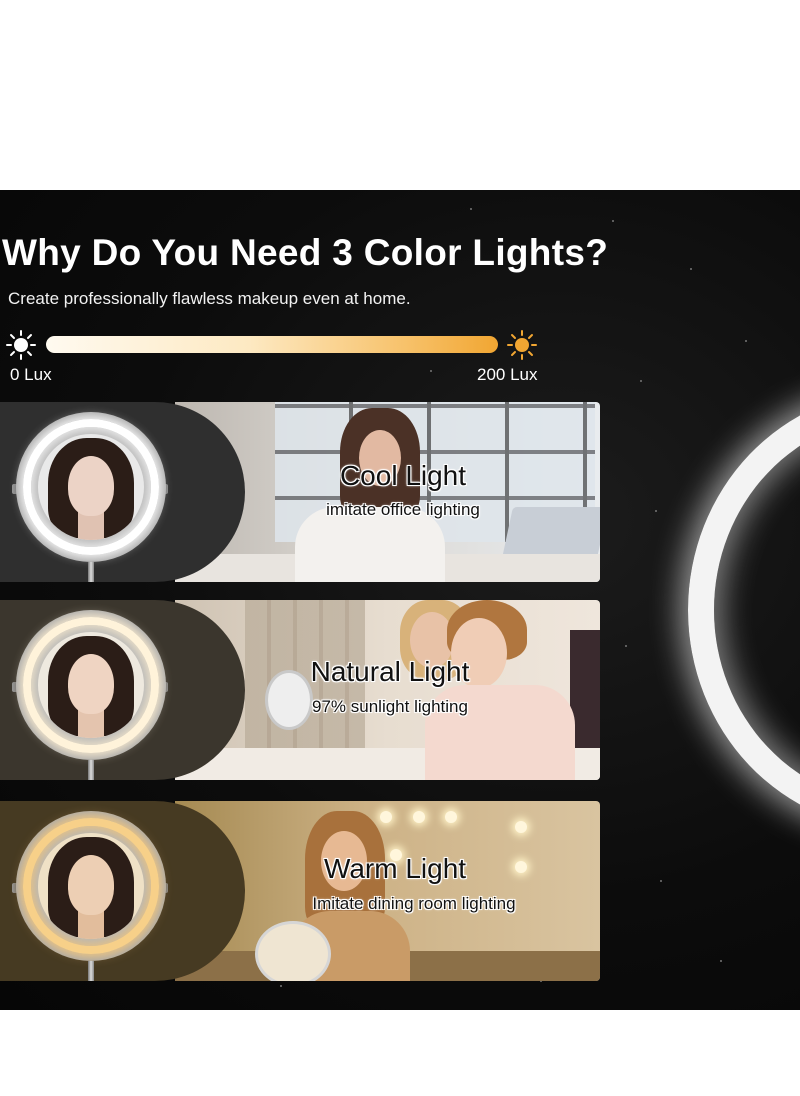 The width and height of the screenshot is (800, 1096). What do you see at coordinates (300, 492) in the screenshot?
I see `cool-light-panel: Cool Light imitate office lighting` at bounding box center [300, 492].